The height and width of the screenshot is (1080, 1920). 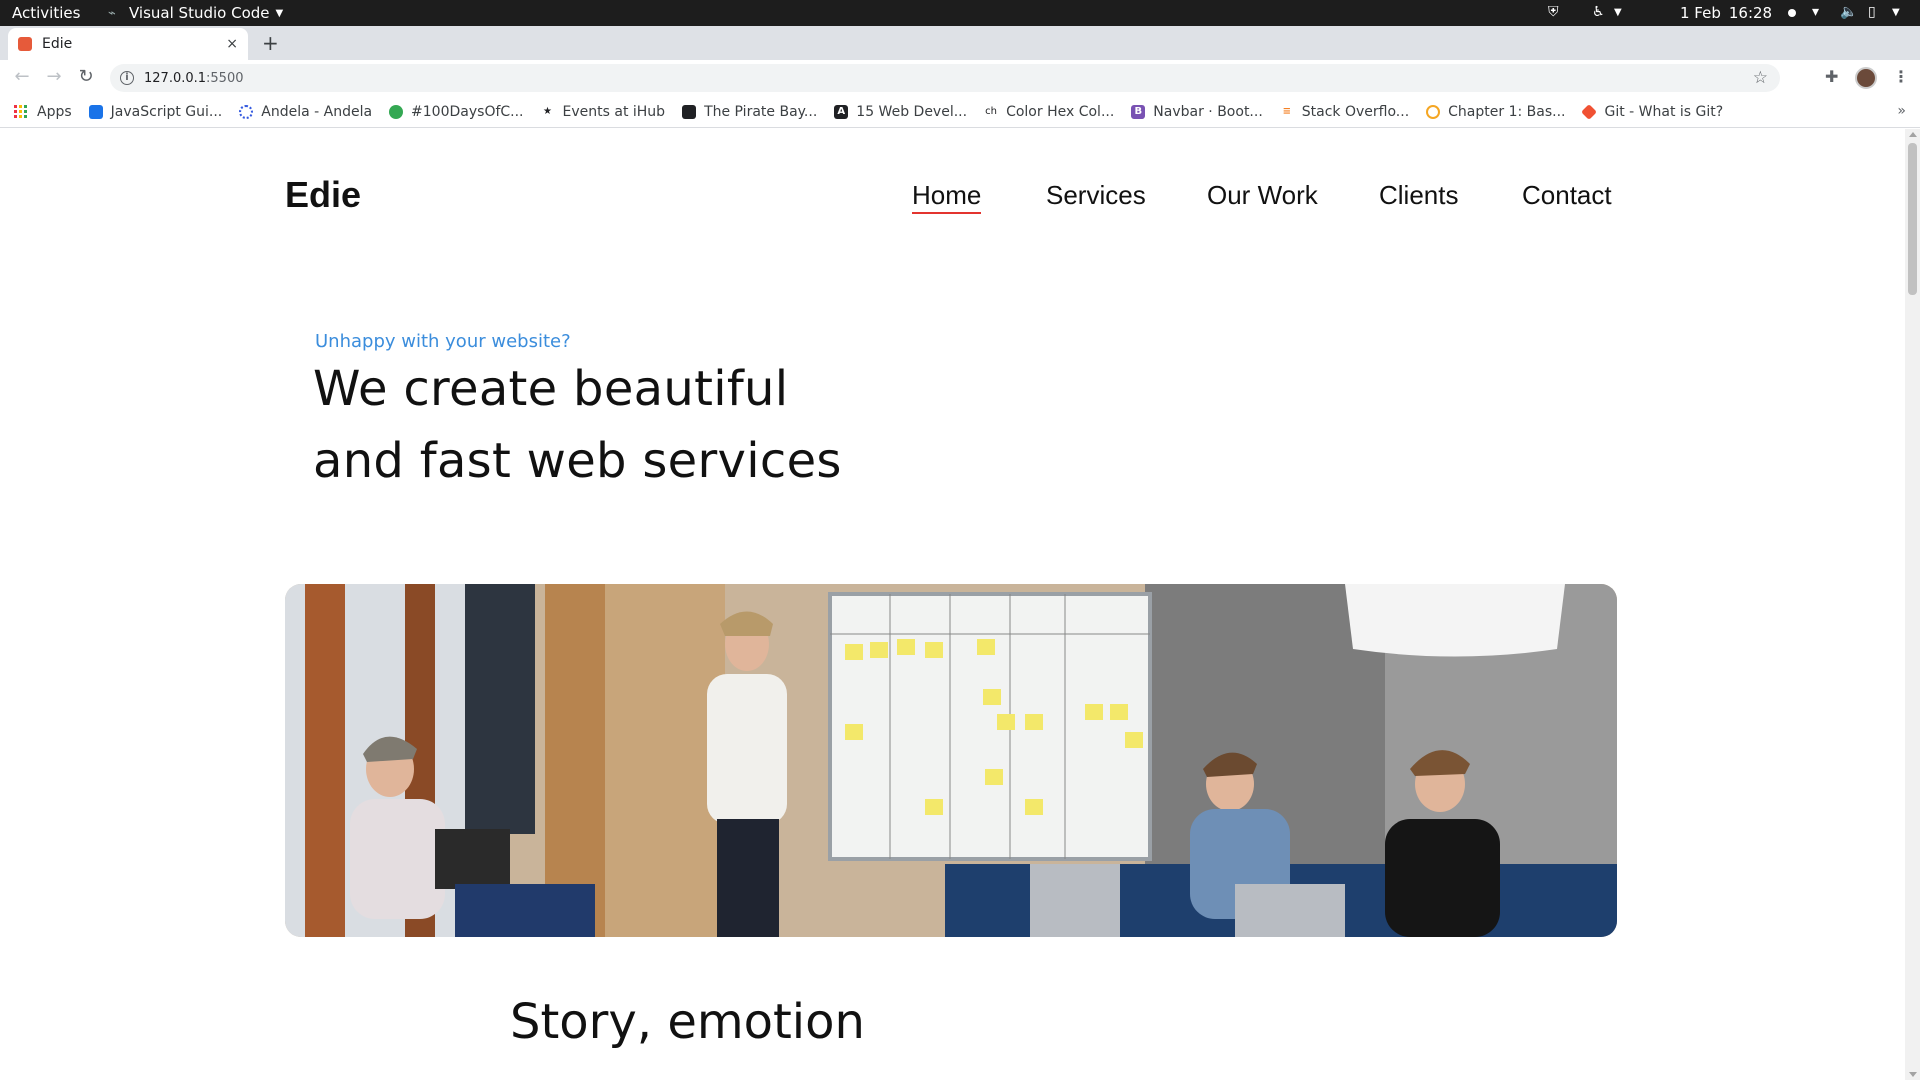 What do you see at coordinates (95, 111) in the screenshot?
I see `javascript-guide-icon` at bounding box center [95, 111].